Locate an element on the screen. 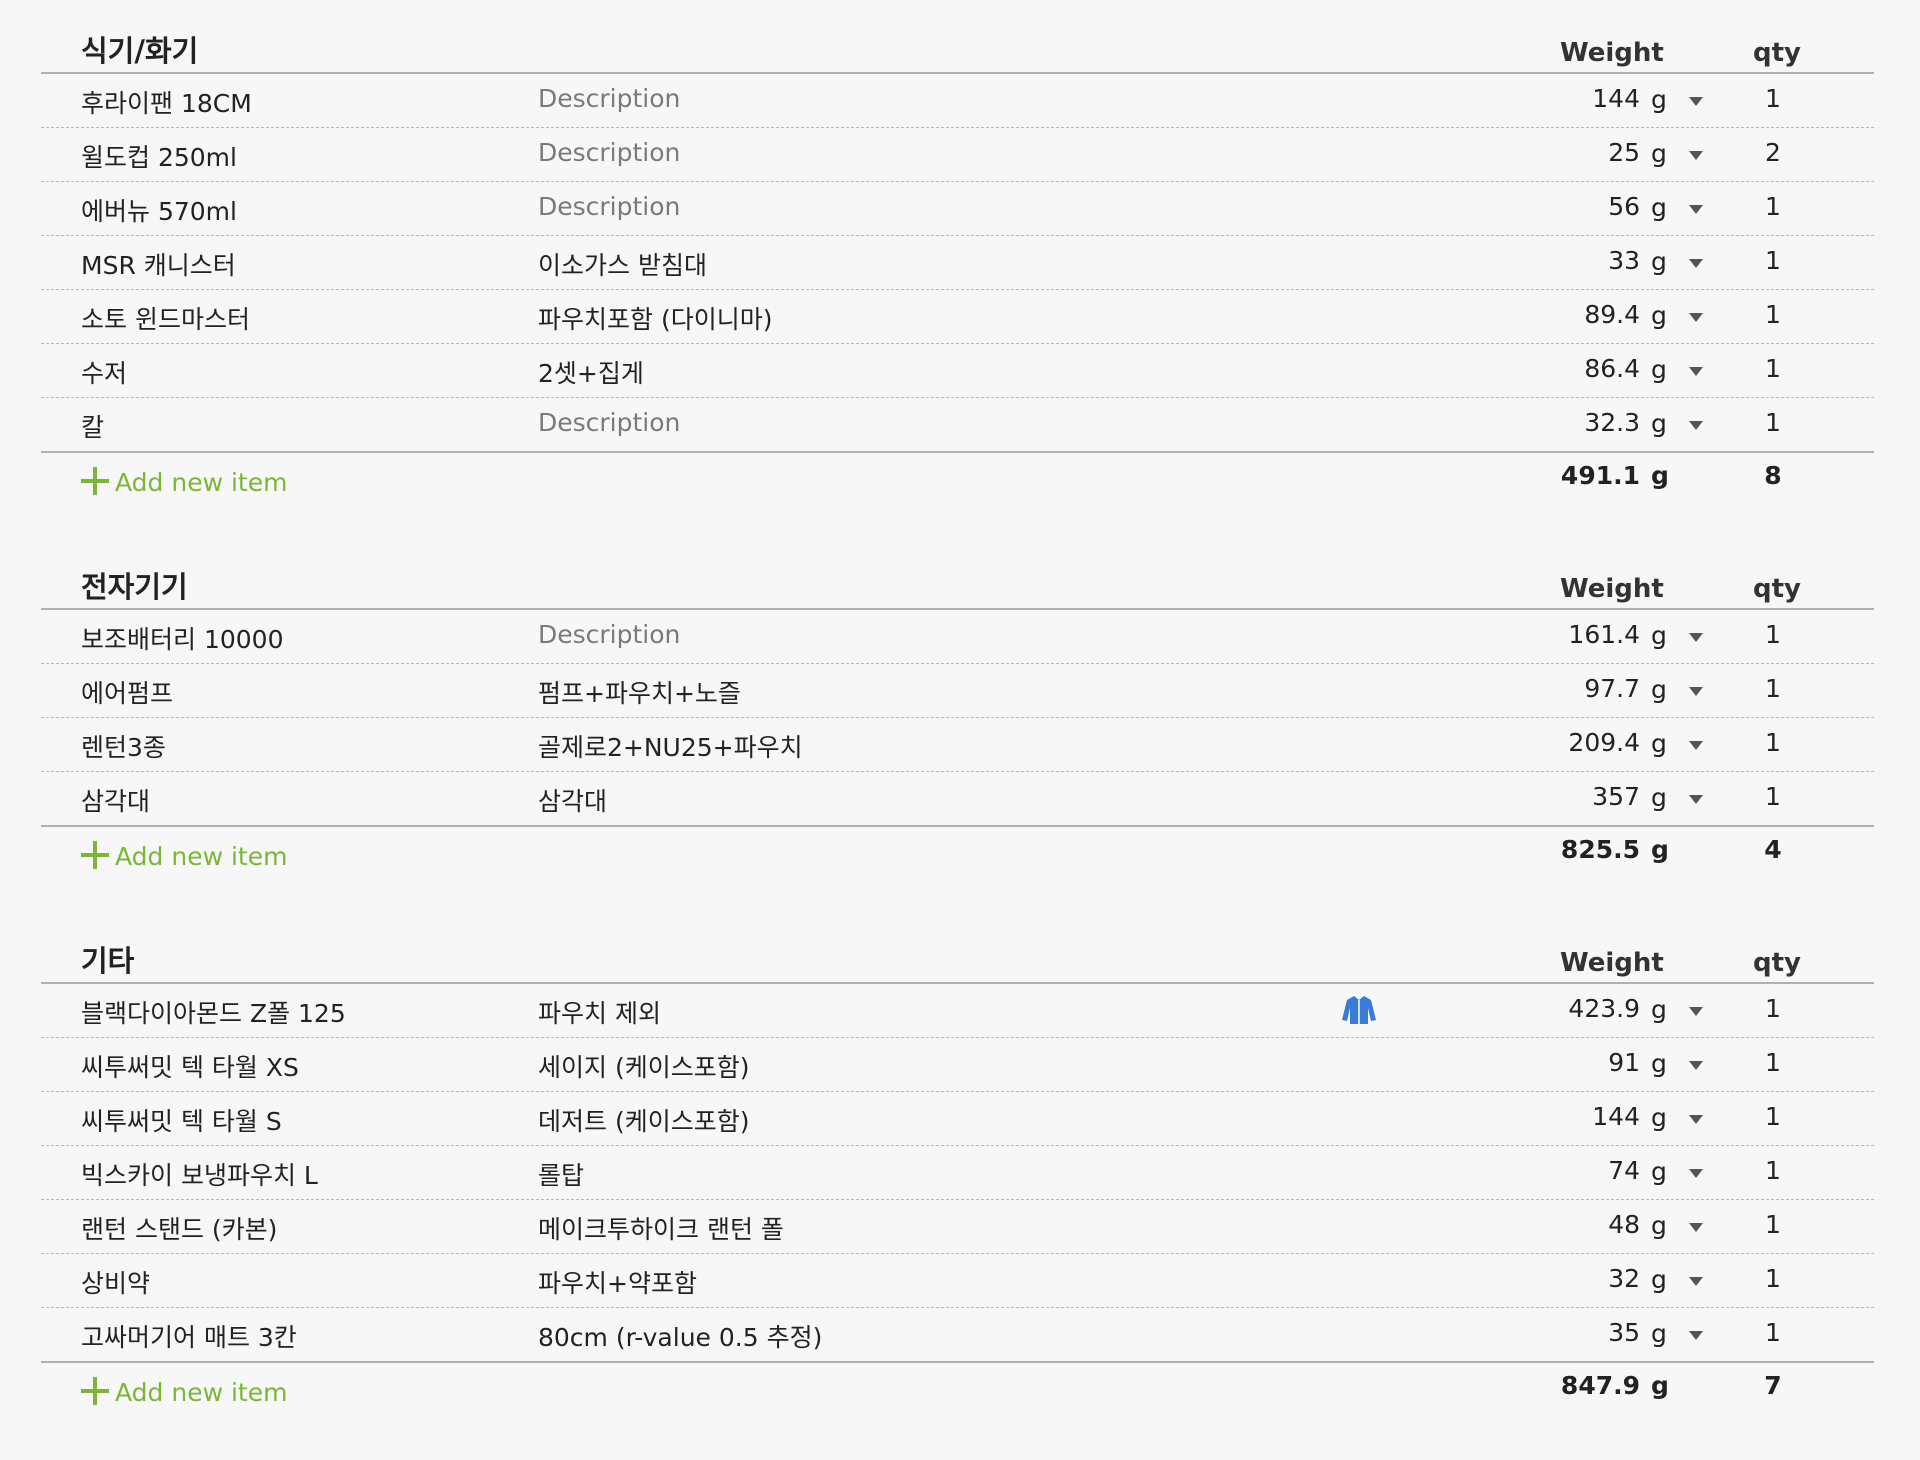 Image resolution: width=1920 pixels, height=1460 pixels. category-title: 전자기기 is located at coordinates (134, 585).